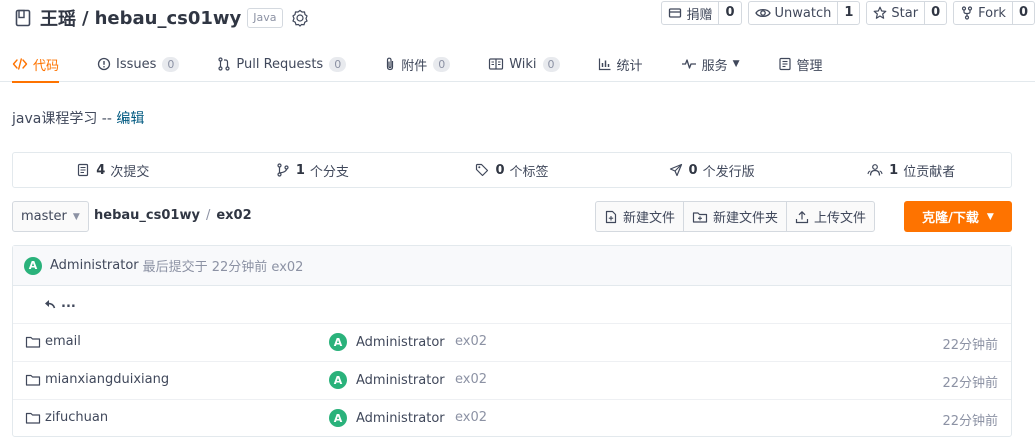  Describe the element at coordinates (802, 216) in the screenshot. I see `upload-icon` at that location.